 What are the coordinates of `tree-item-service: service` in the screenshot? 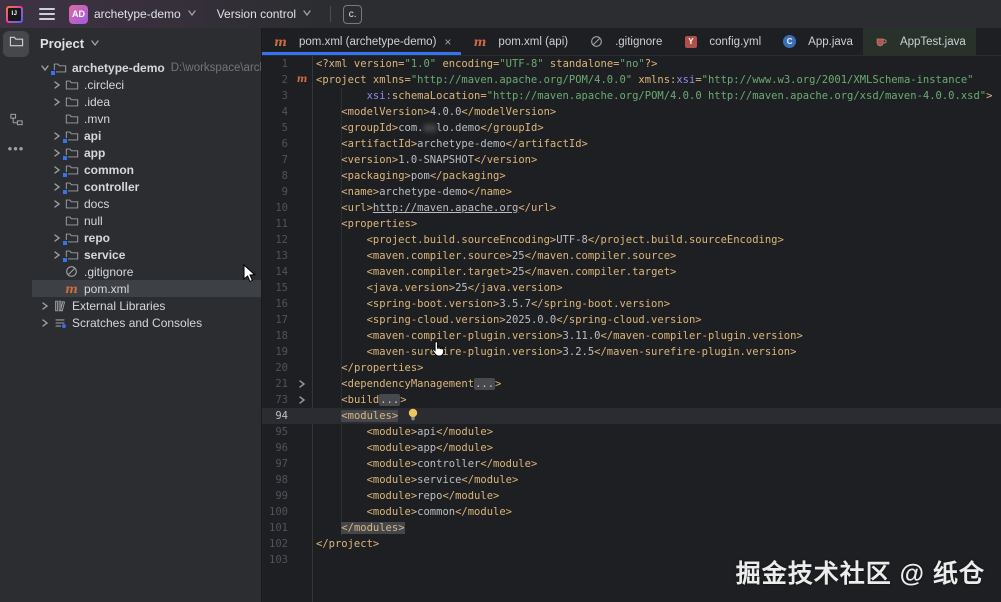 It's located at (146, 254).